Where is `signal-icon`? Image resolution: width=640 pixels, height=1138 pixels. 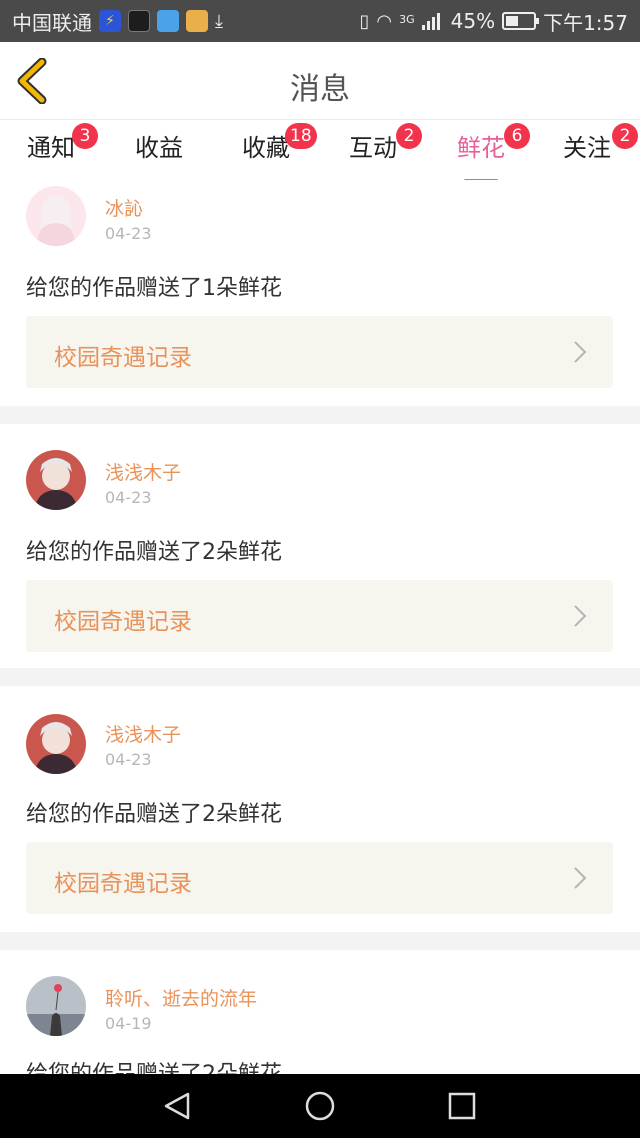
signal-icon is located at coordinates (430, 21).